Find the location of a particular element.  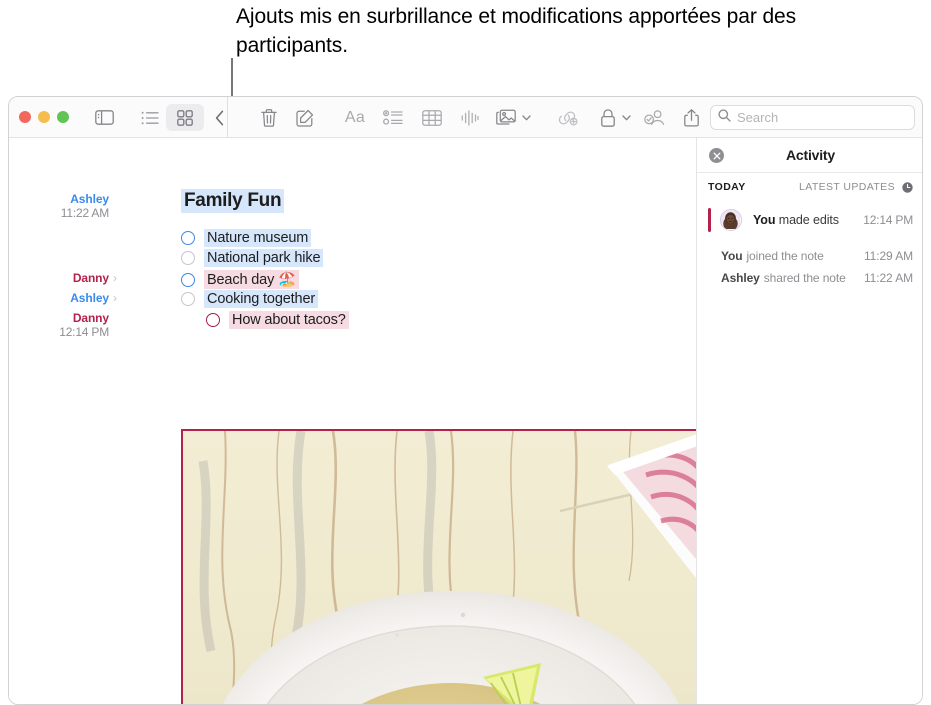

activity-event-time: 11:22 AM is located at coordinates (888, 278).